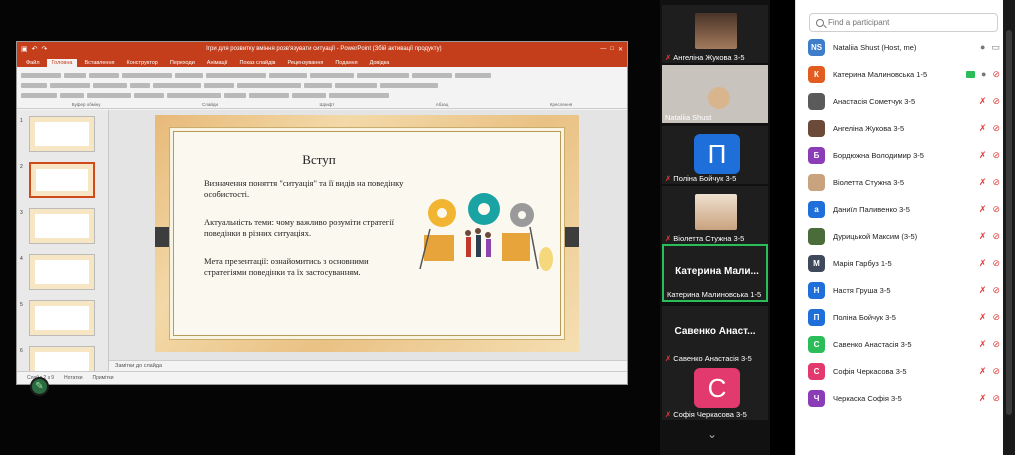  Describe the element at coordinates (715, 335) in the screenshot. I see `video-tile: Савенко Анаст... ✗ Савенко Анастасія 3-5` at that location.